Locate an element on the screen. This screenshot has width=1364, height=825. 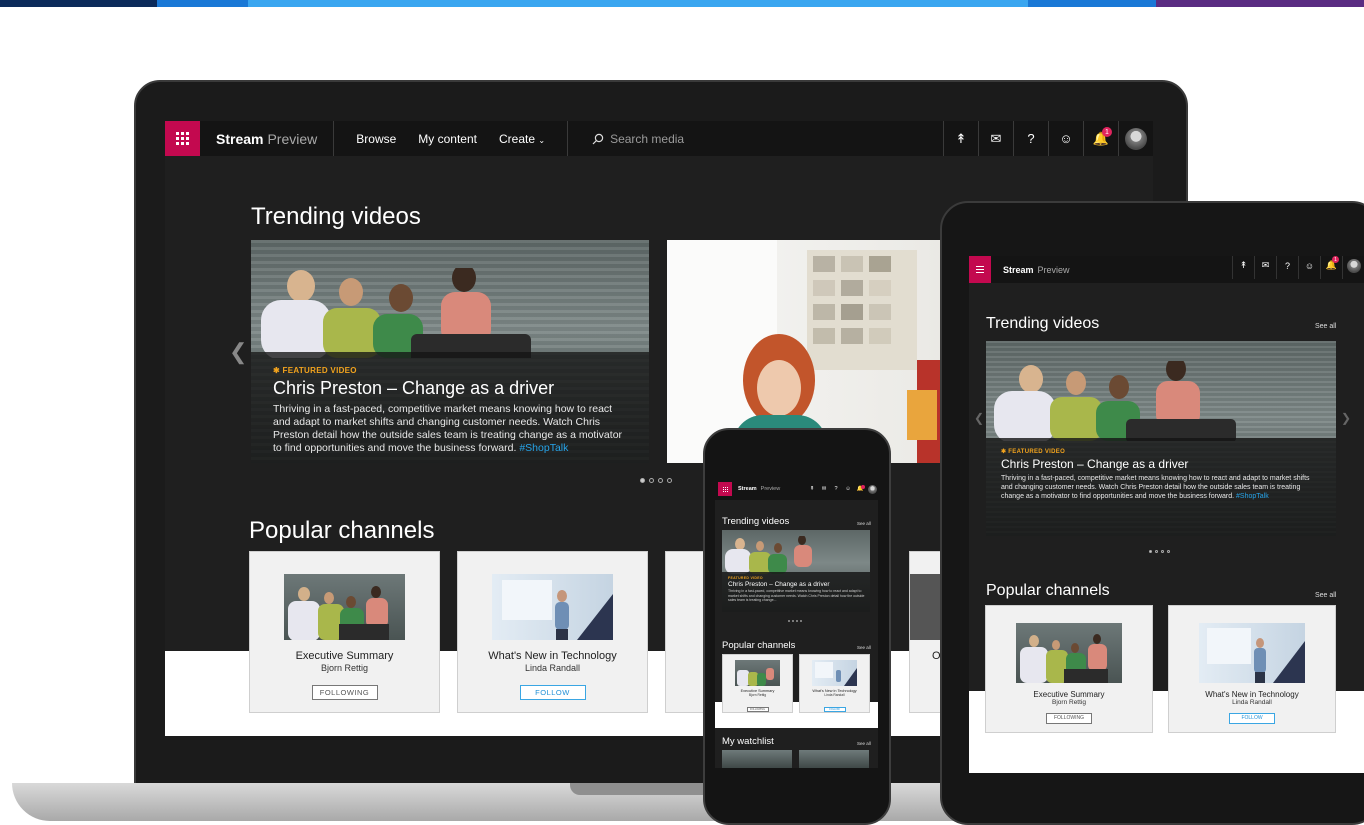
search-box: Search media is located at coordinates (755, 139).